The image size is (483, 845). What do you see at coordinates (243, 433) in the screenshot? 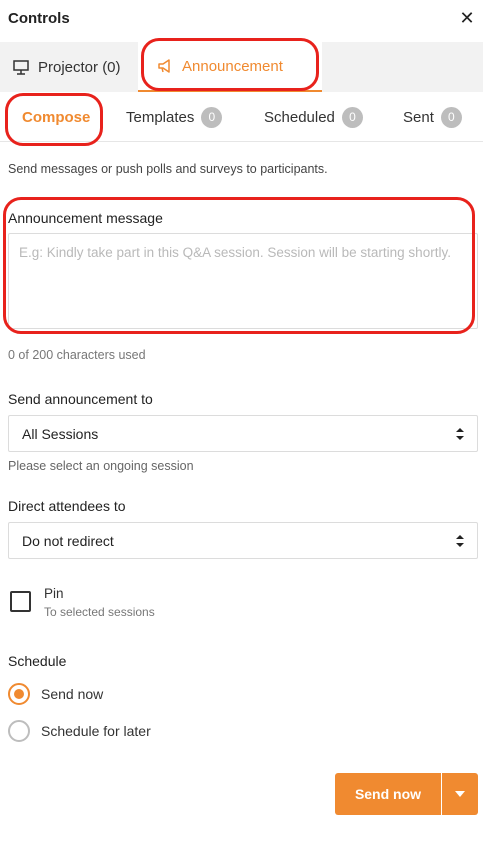
I see `send-to-select: All Sessions` at bounding box center [243, 433].